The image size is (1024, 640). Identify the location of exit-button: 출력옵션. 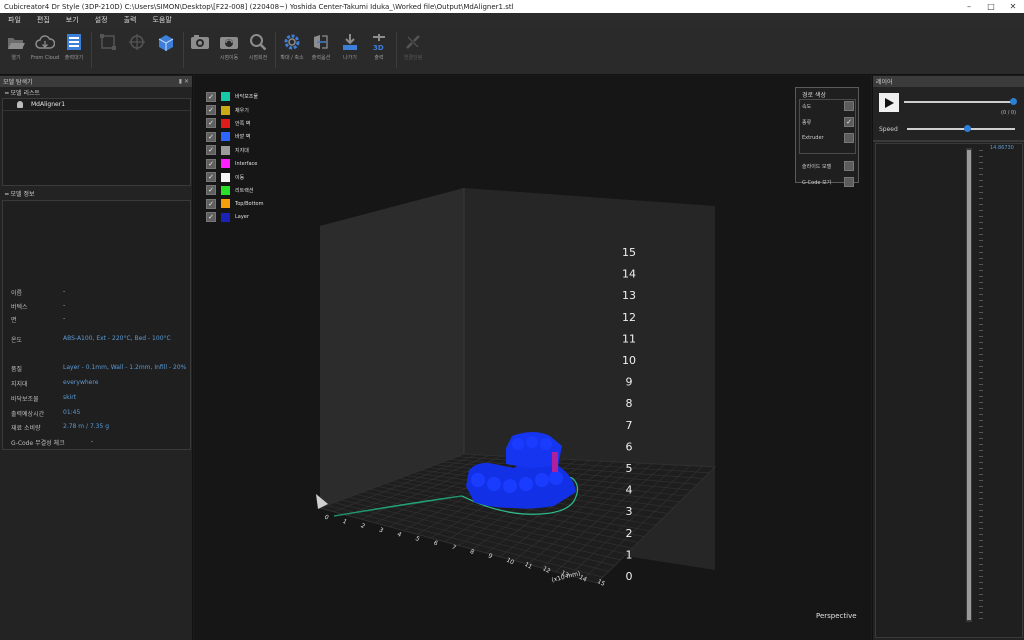
(321, 46).